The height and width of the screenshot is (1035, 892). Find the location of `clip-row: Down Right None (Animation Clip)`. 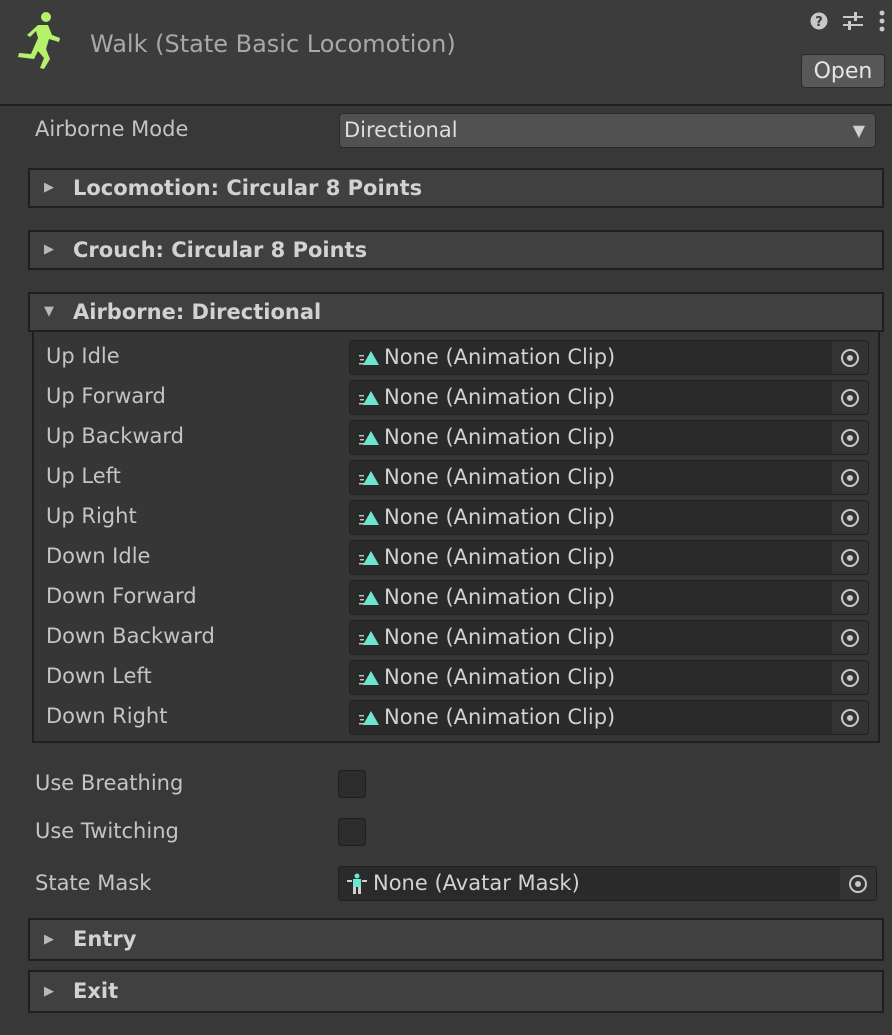

clip-row: Down Right None (Animation Clip) is located at coordinates (458, 718).